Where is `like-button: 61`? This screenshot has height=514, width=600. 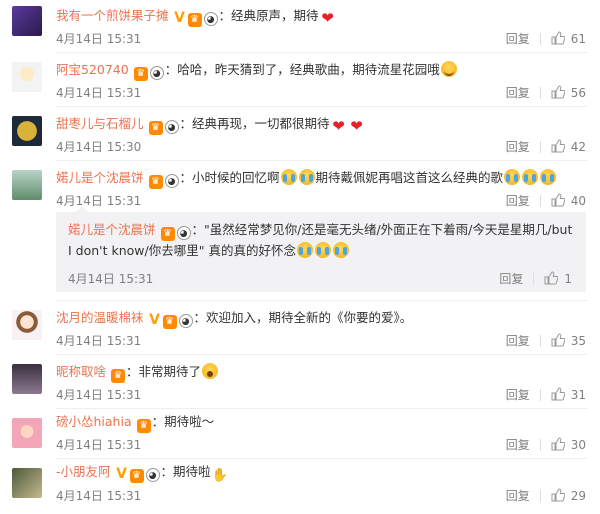
like-button: 61 is located at coordinates (568, 39).